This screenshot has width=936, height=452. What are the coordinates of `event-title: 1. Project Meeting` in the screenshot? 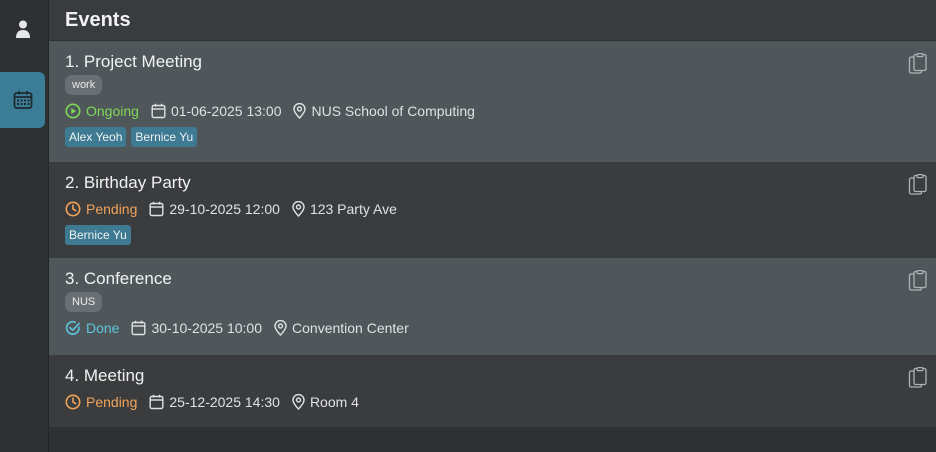 It's located at (134, 61).